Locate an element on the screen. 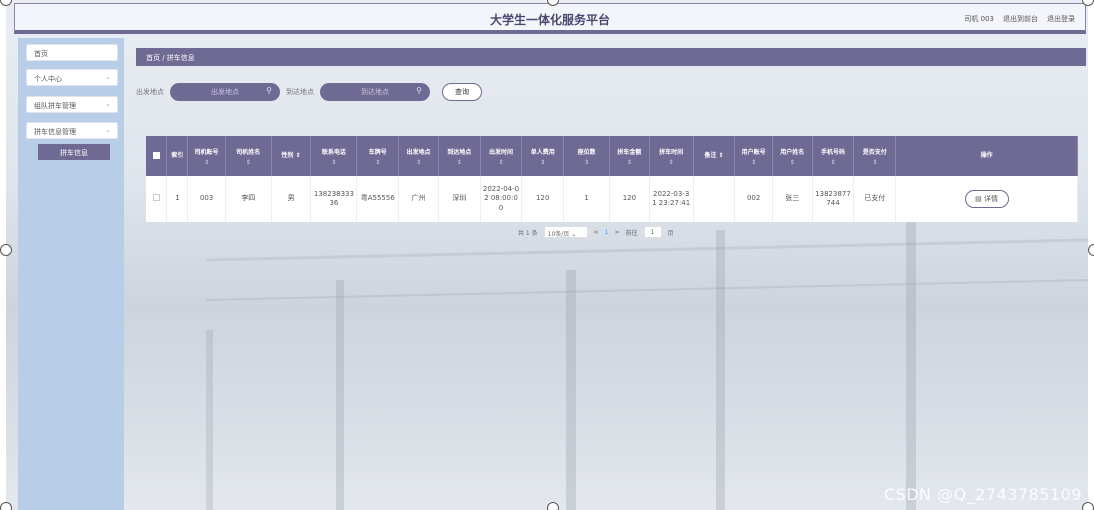 The image size is (1094, 510). sidebar: 首页 个人中心 ⌄ 组队拼车管理 ⌄ 拼车信息管理 ⌄ 拼车信息 is located at coordinates (71, 274).